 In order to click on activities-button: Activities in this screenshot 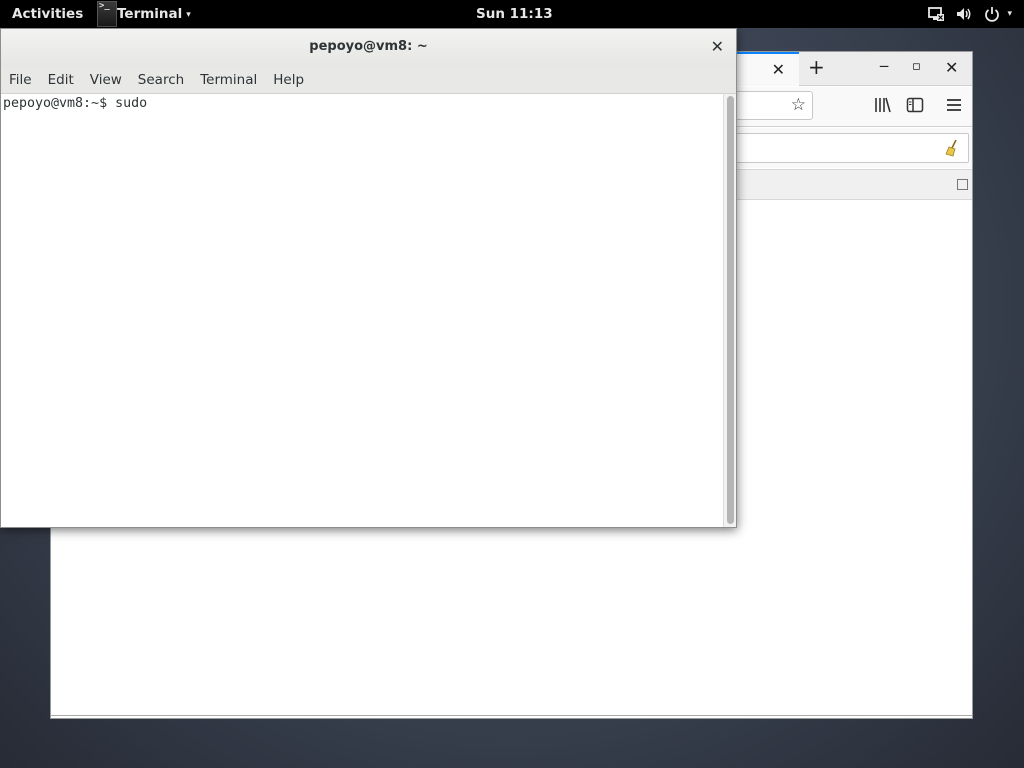, I will do `click(47, 14)`.